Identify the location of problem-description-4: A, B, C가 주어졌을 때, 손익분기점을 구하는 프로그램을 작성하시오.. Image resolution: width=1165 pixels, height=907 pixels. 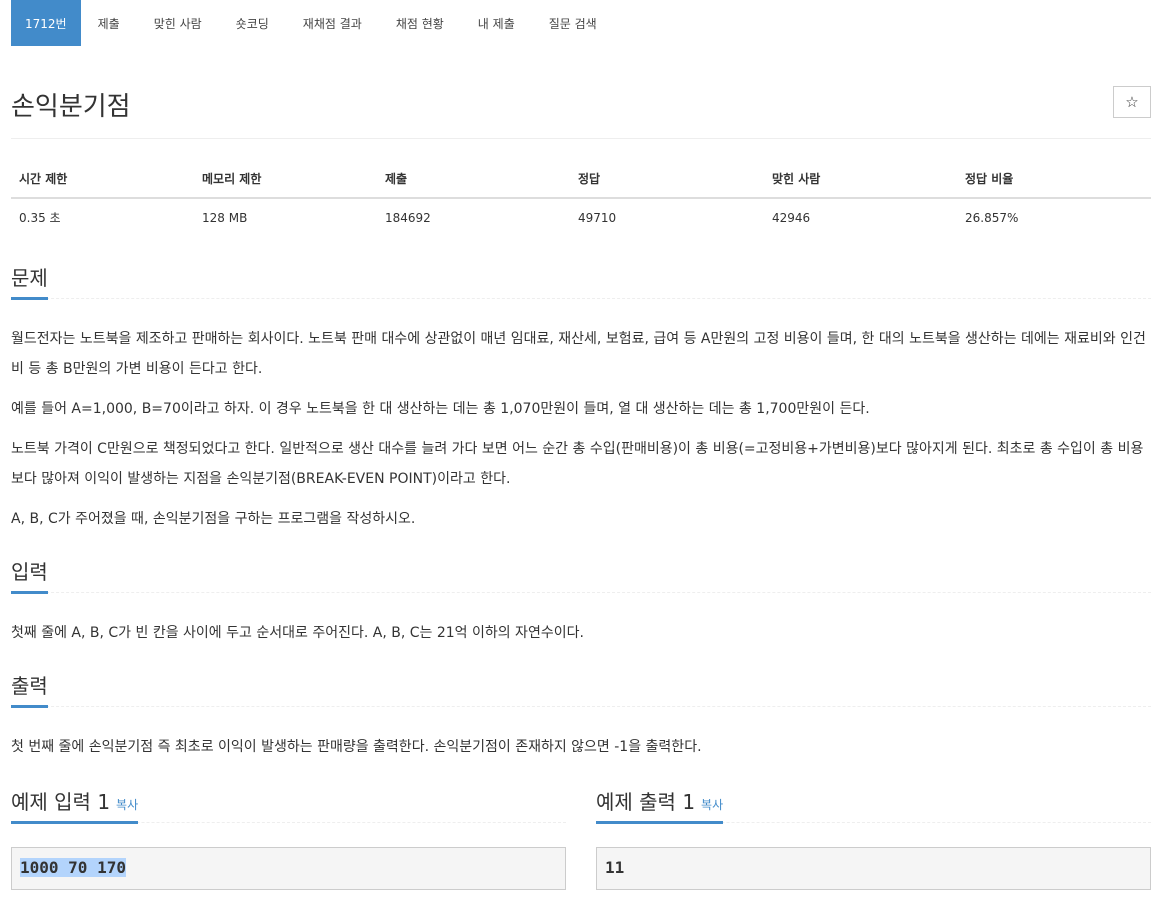
(213, 519).